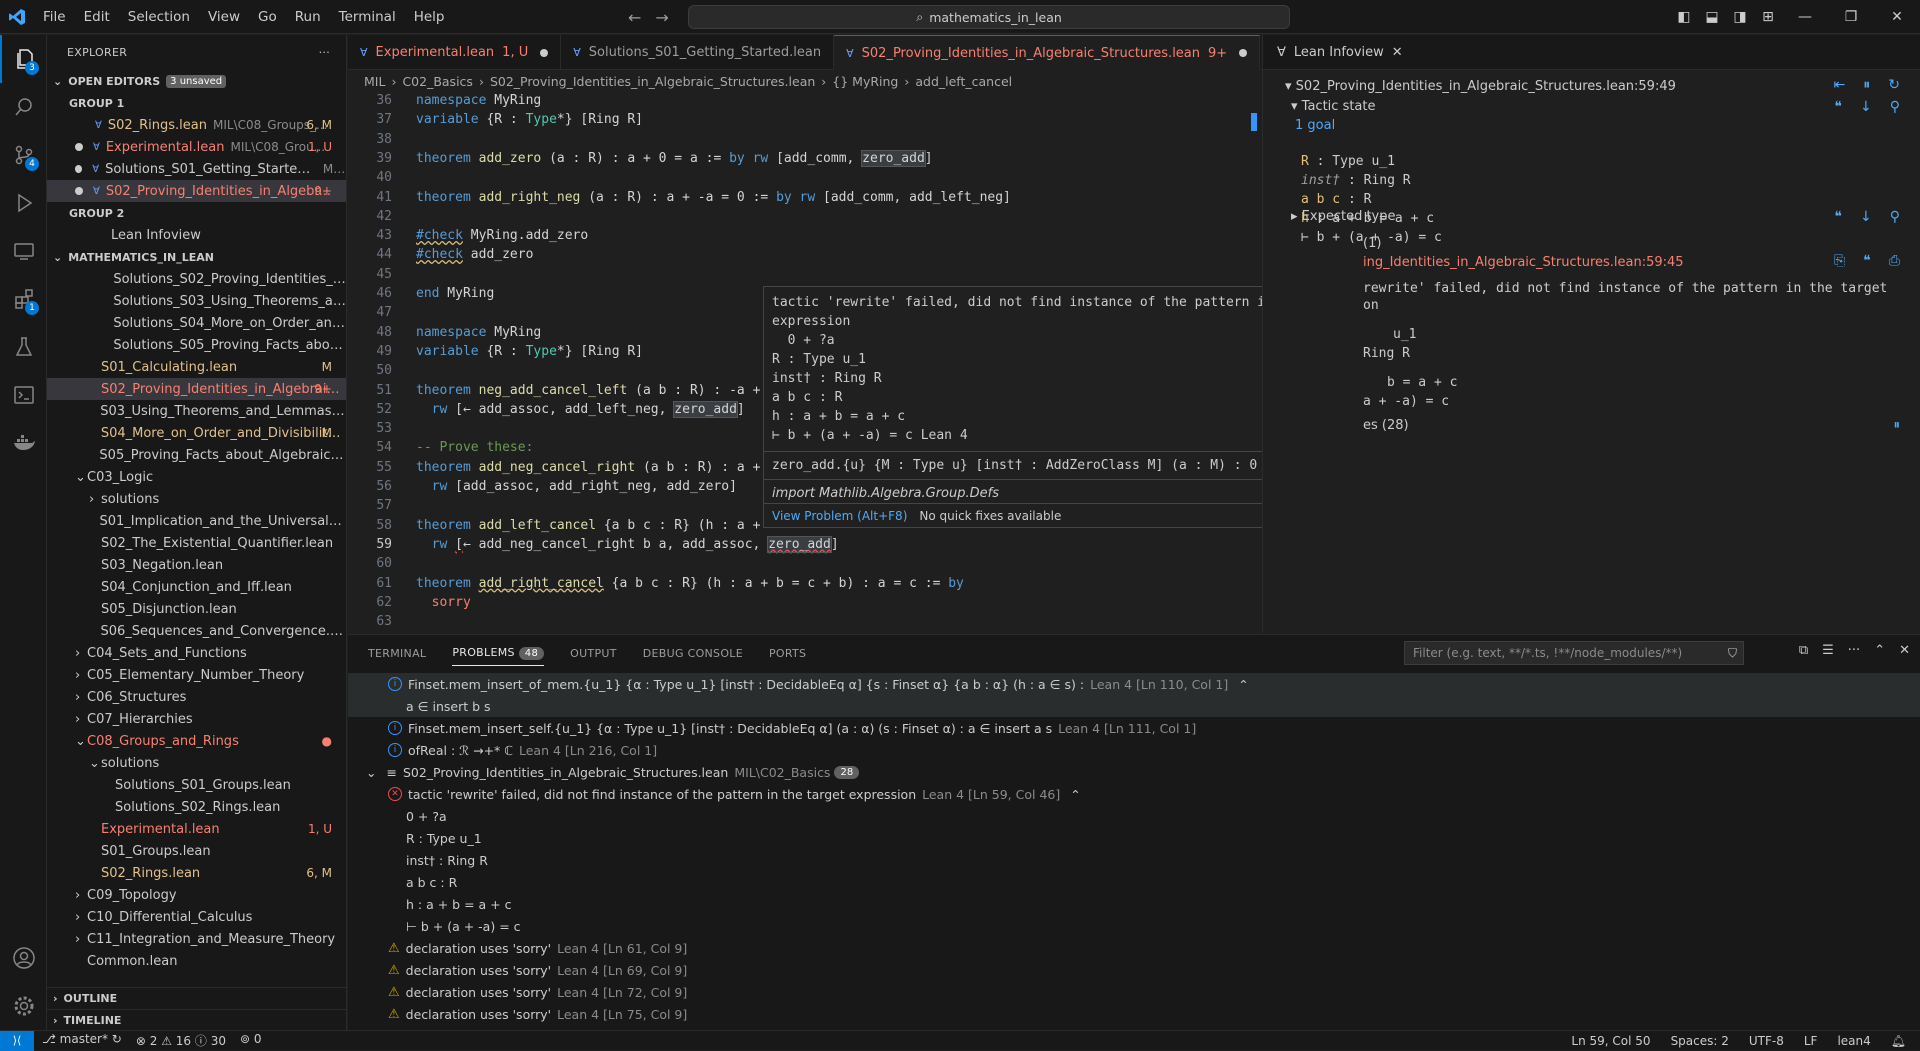 This screenshot has width=1920, height=1051. Describe the element at coordinates (23, 443) in the screenshot. I see `docker-whale-icon` at that location.